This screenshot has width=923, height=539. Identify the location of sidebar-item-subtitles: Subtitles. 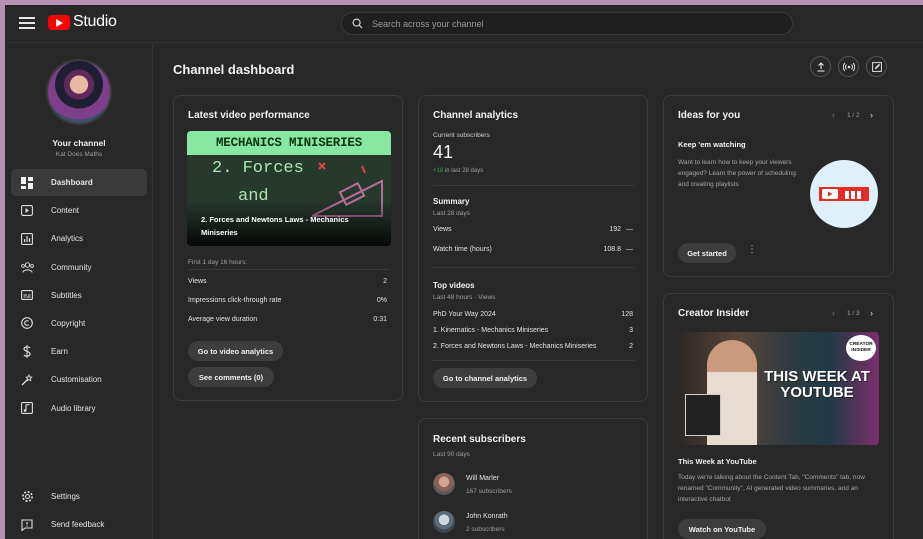
(79, 295).